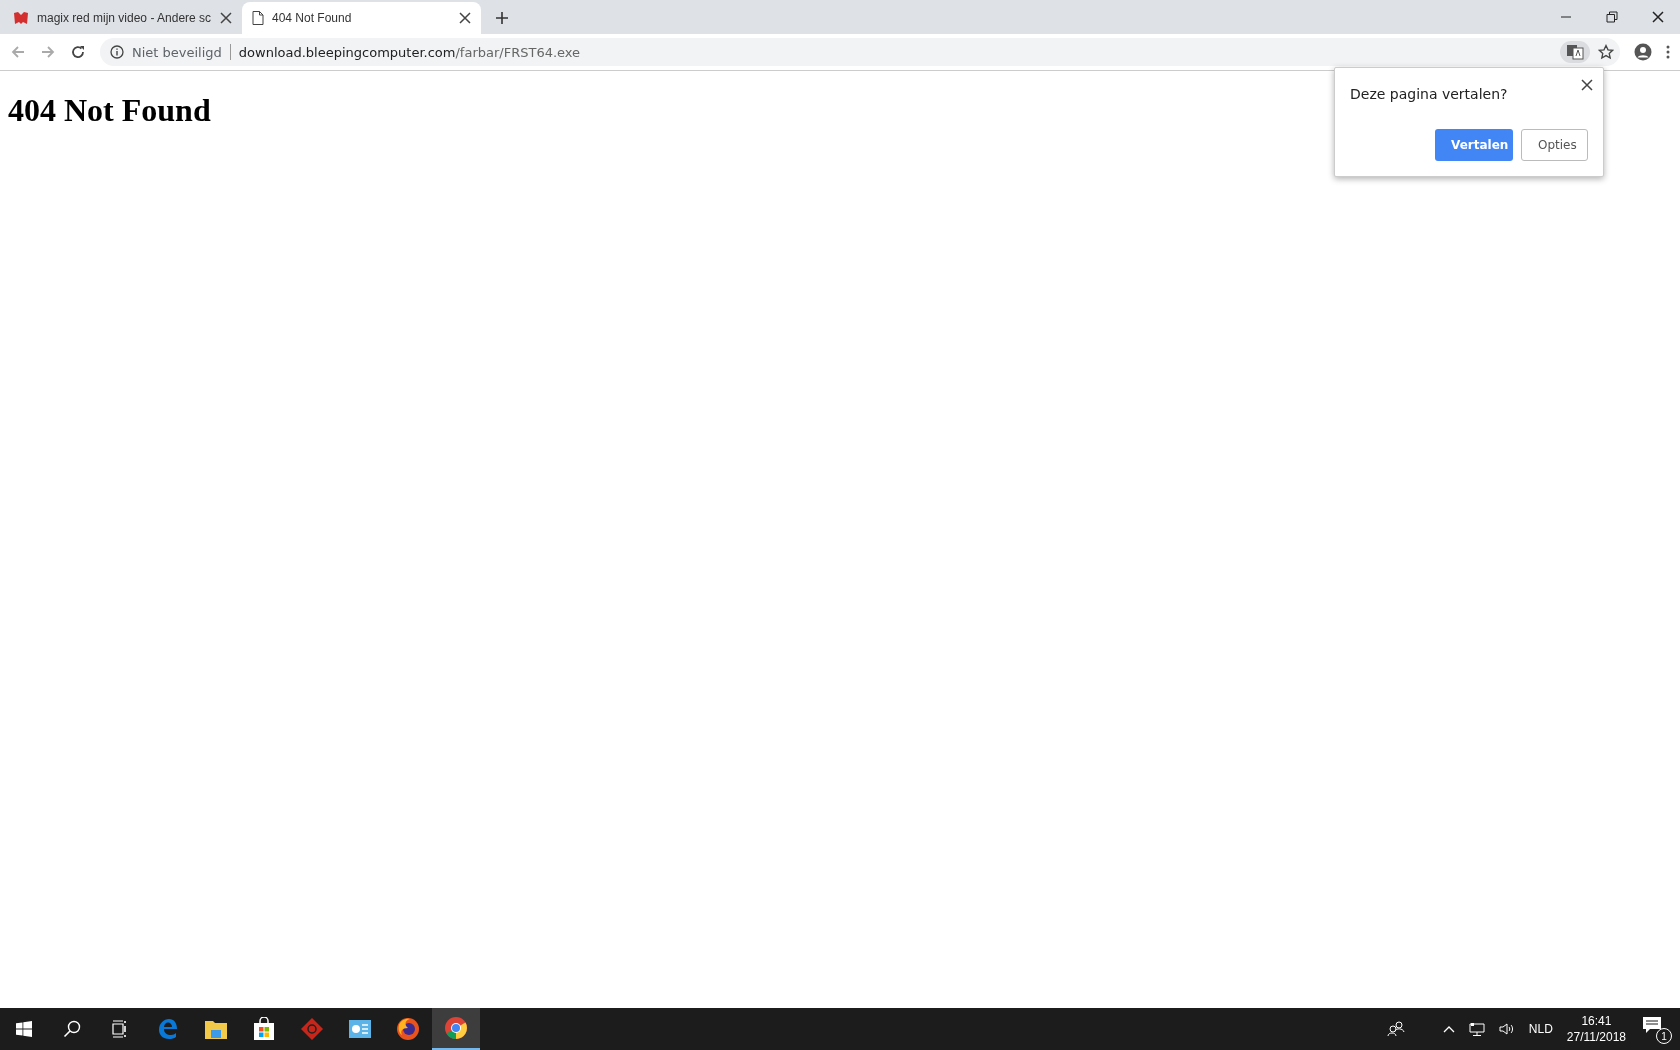  What do you see at coordinates (177, 52) in the screenshot?
I see `security-label: Niet beveiligd` at bounding box center [177, 52].